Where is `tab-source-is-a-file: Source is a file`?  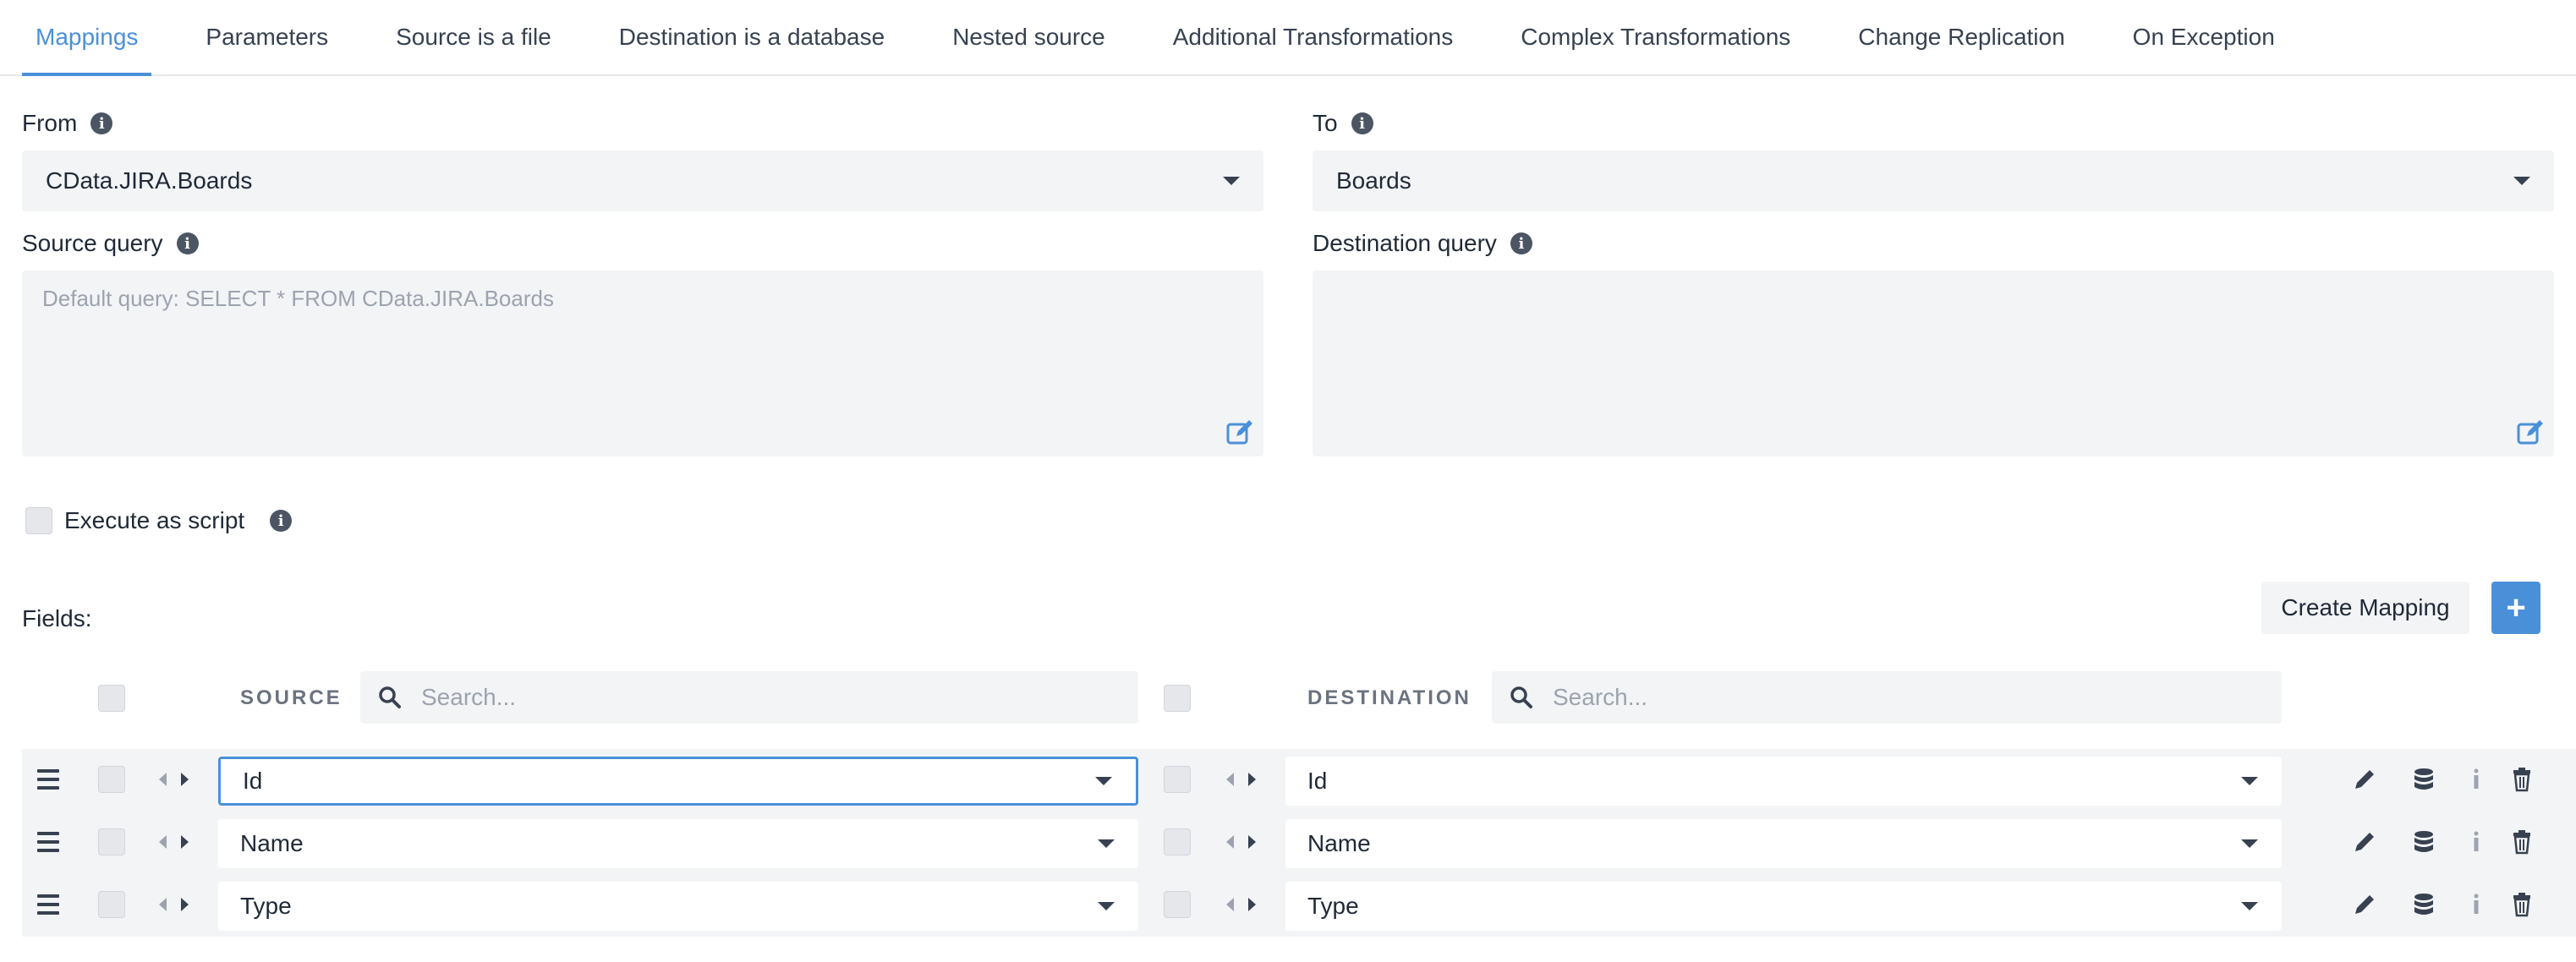
tab-source-is-a-file: Source is a file is located at coordinates (473, 37).